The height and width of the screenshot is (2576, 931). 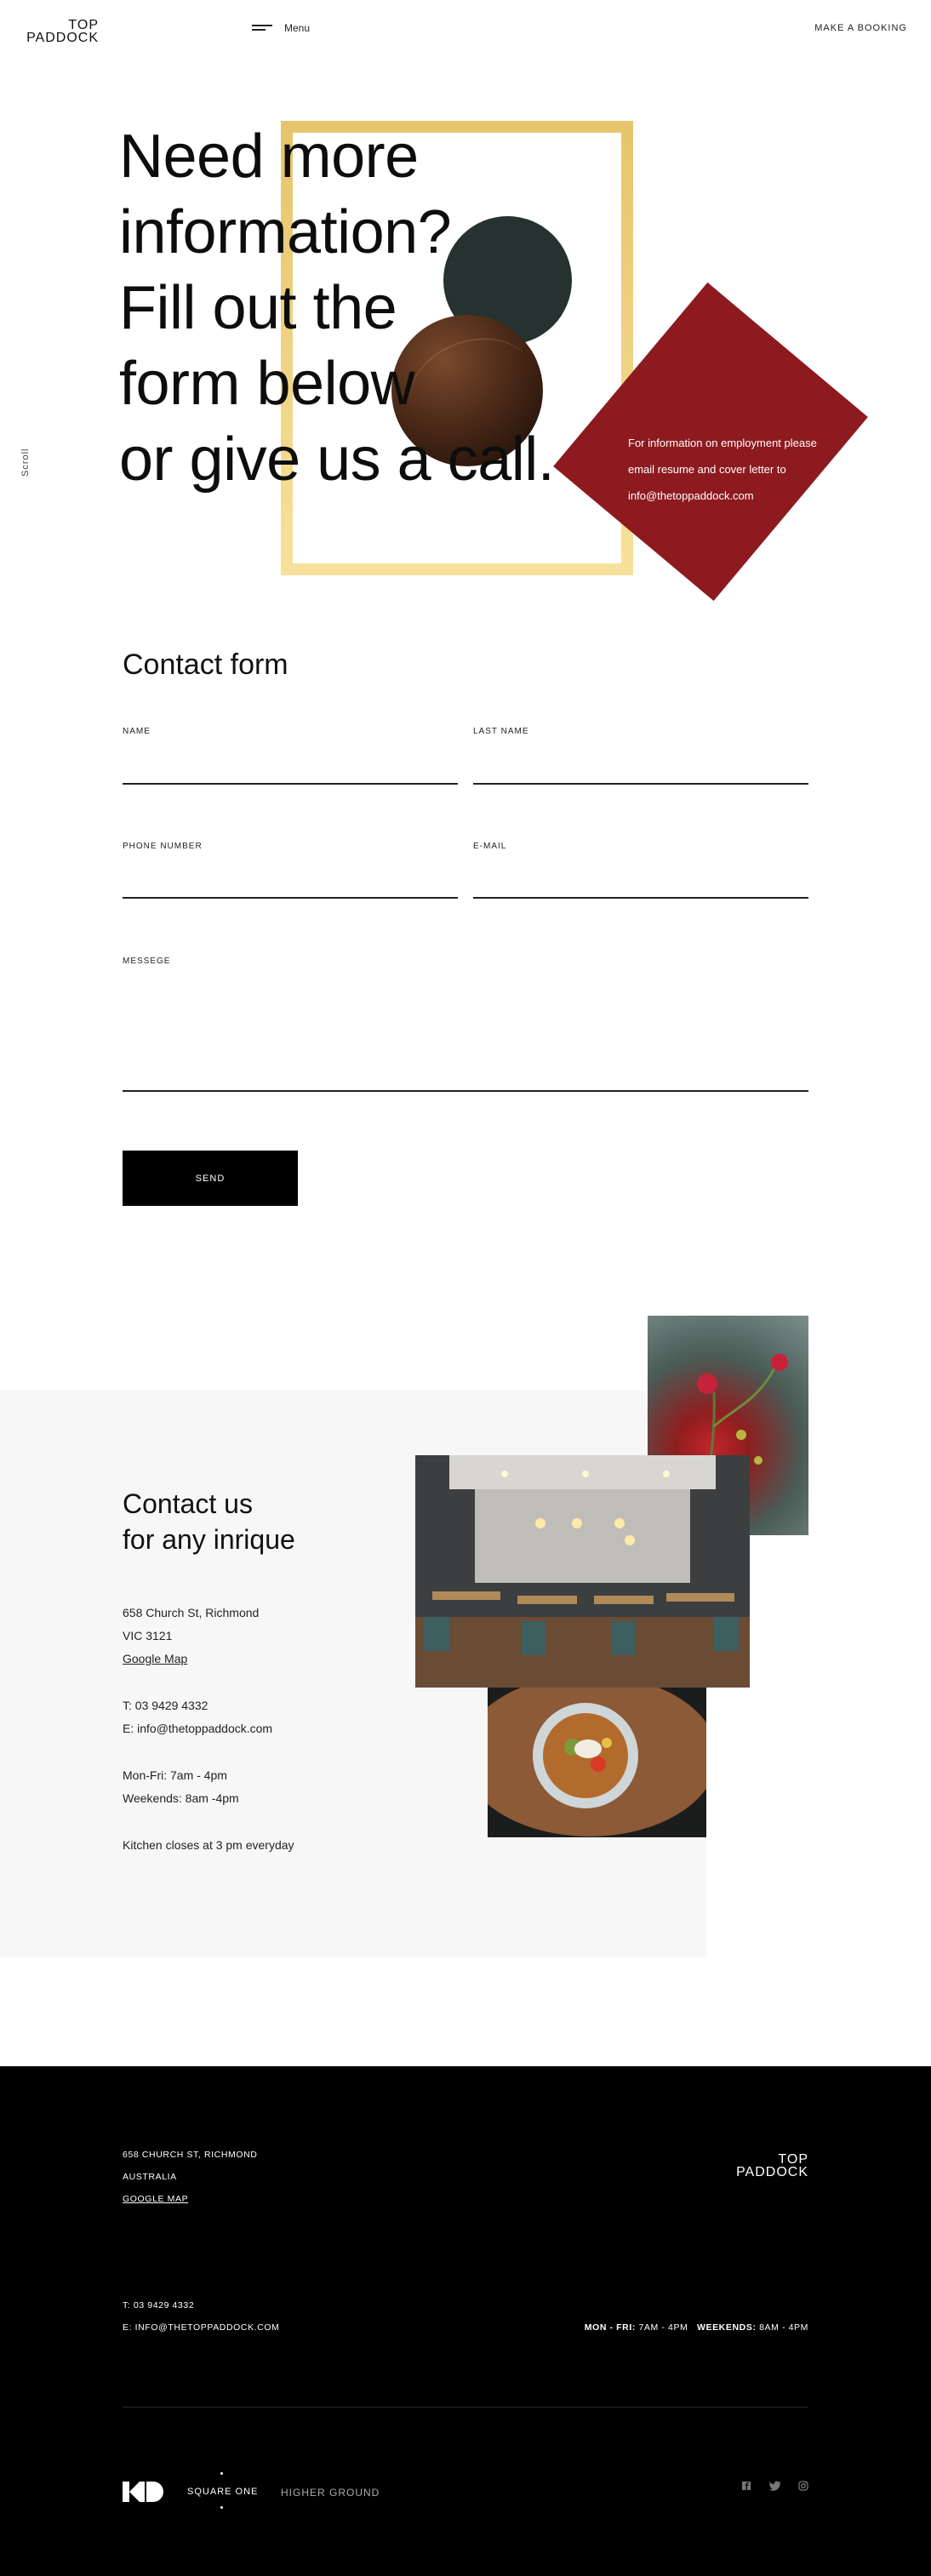 I want to click on message-field, so click(x=465, y=1091).